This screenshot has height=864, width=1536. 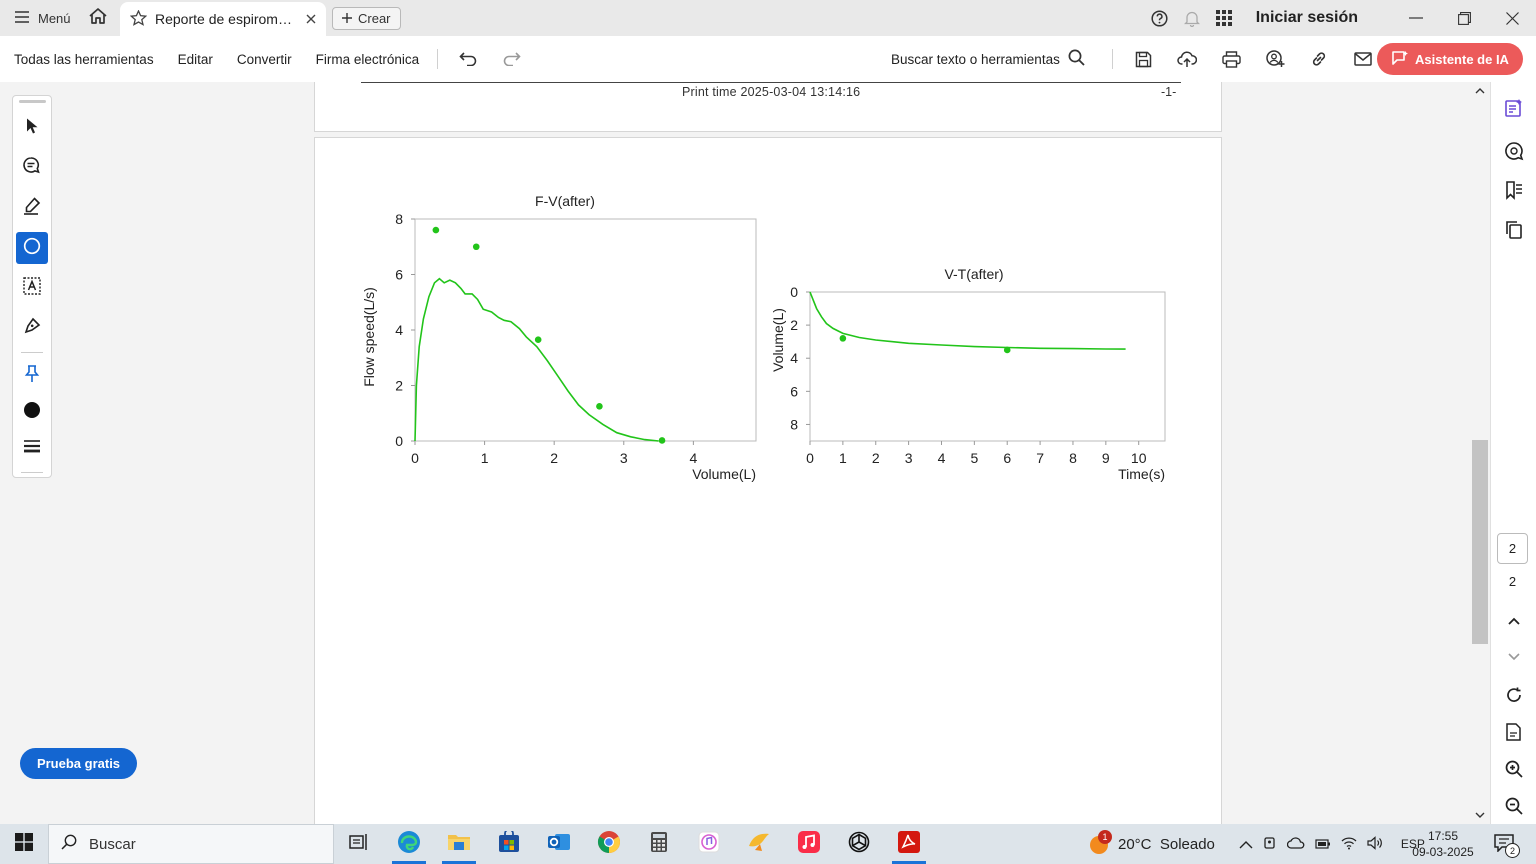 I want to click on chart-title: V-T(after), so click(x=973, y=274).